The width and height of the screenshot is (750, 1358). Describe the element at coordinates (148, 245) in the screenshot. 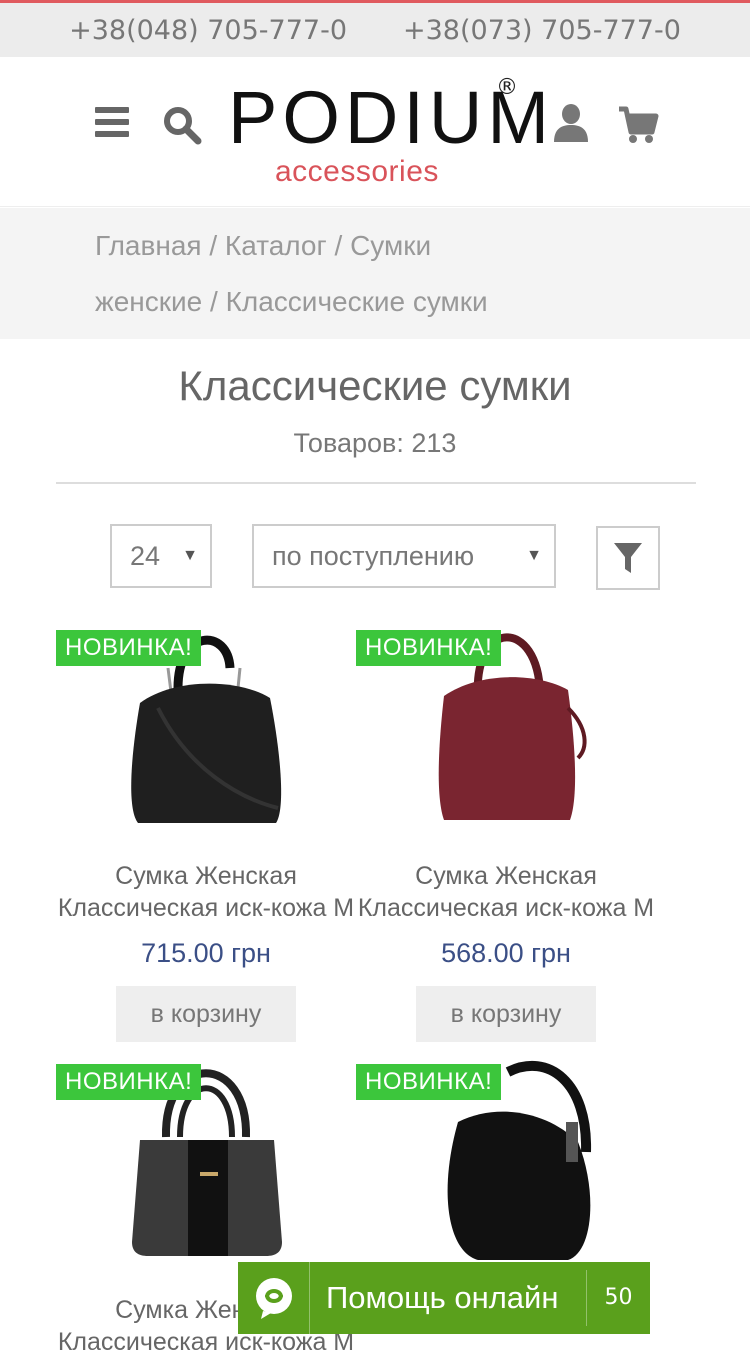

I see `breadcrumb-home: Главная` at that location.